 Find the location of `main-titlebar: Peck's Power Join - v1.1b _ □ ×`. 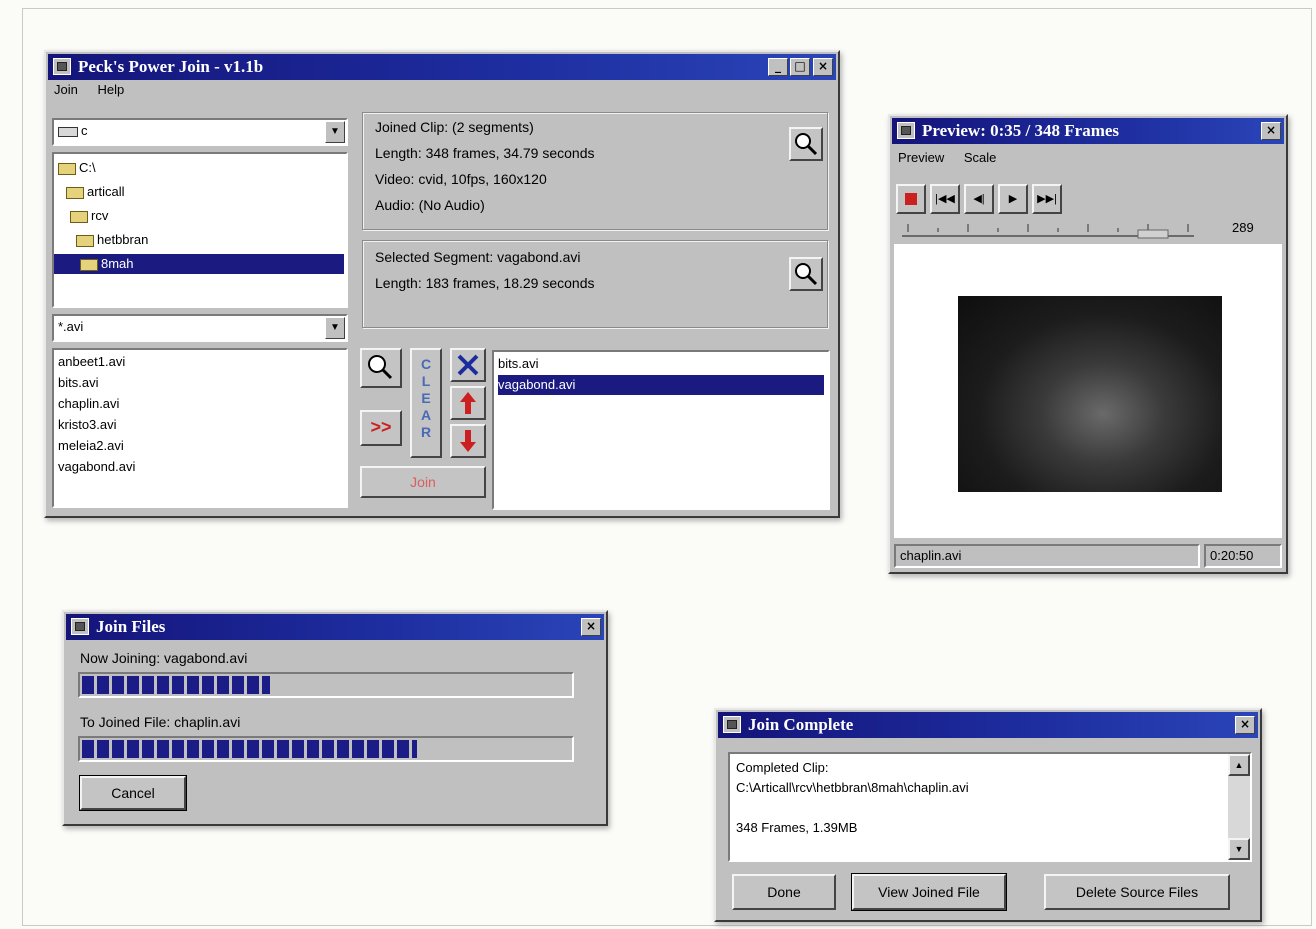

main-titlebar: Peck's Power Join - v1.1b _ □ × is located at coordinates (442, 67).